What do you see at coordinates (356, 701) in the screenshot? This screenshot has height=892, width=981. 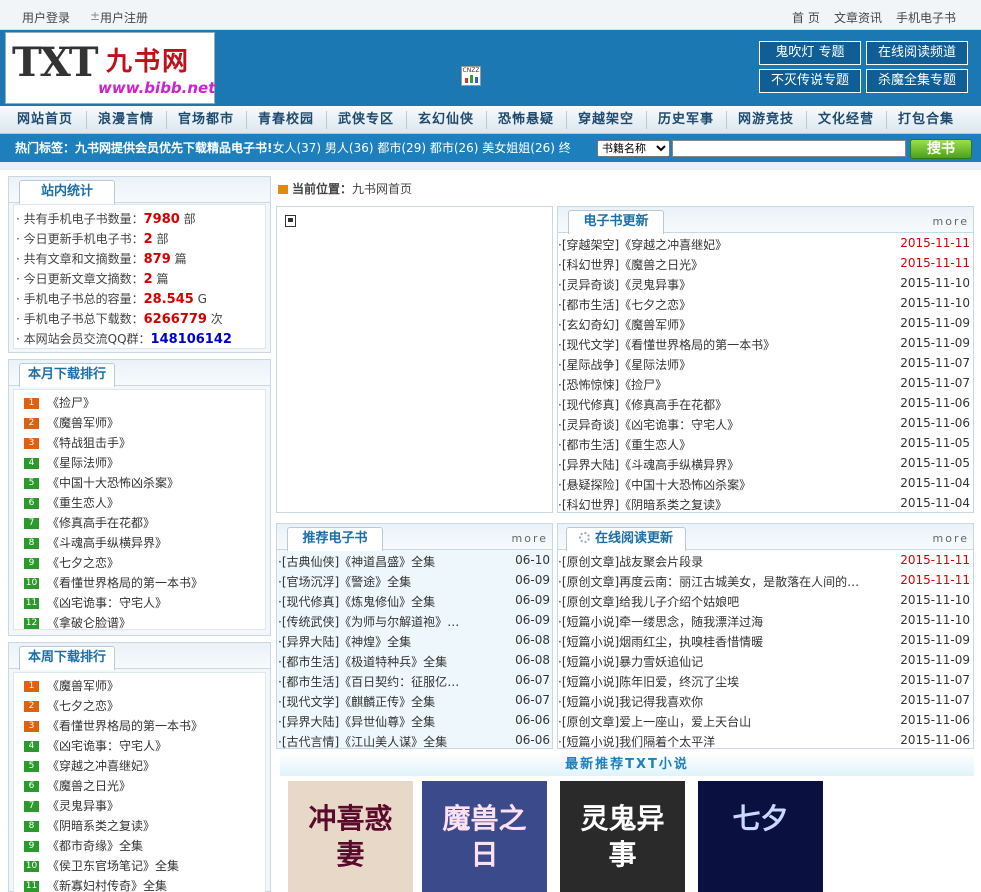 I see `list-item-title: ·[现代文学]《麒麟正传》全集` at bounding box center [356, 701].